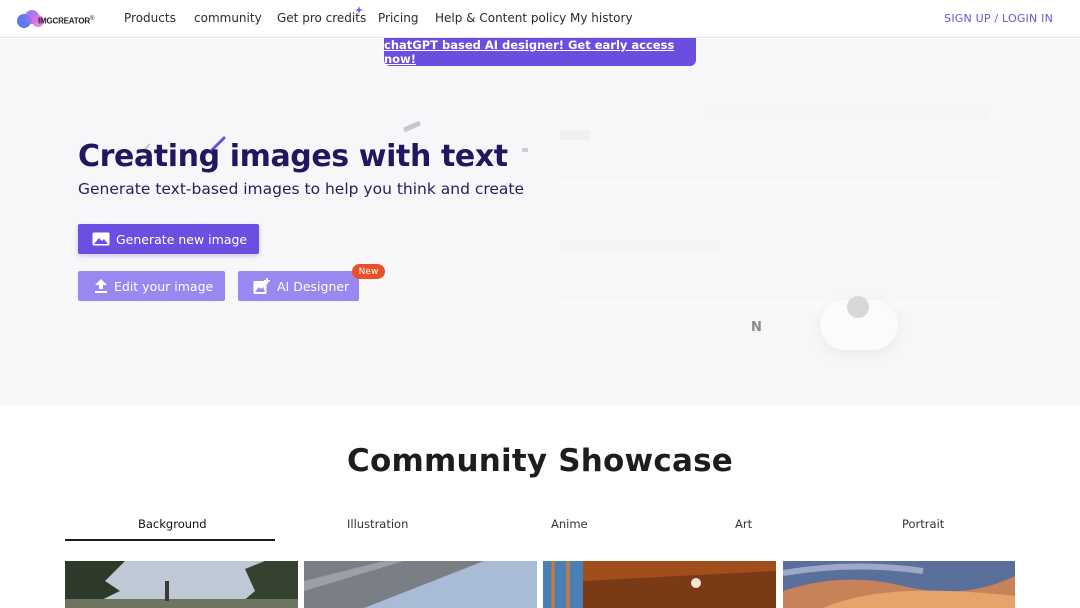 The width and height of the screenshot is (1080, 608). I want to click on hero-title: Creating images with text, so click(293, 156).